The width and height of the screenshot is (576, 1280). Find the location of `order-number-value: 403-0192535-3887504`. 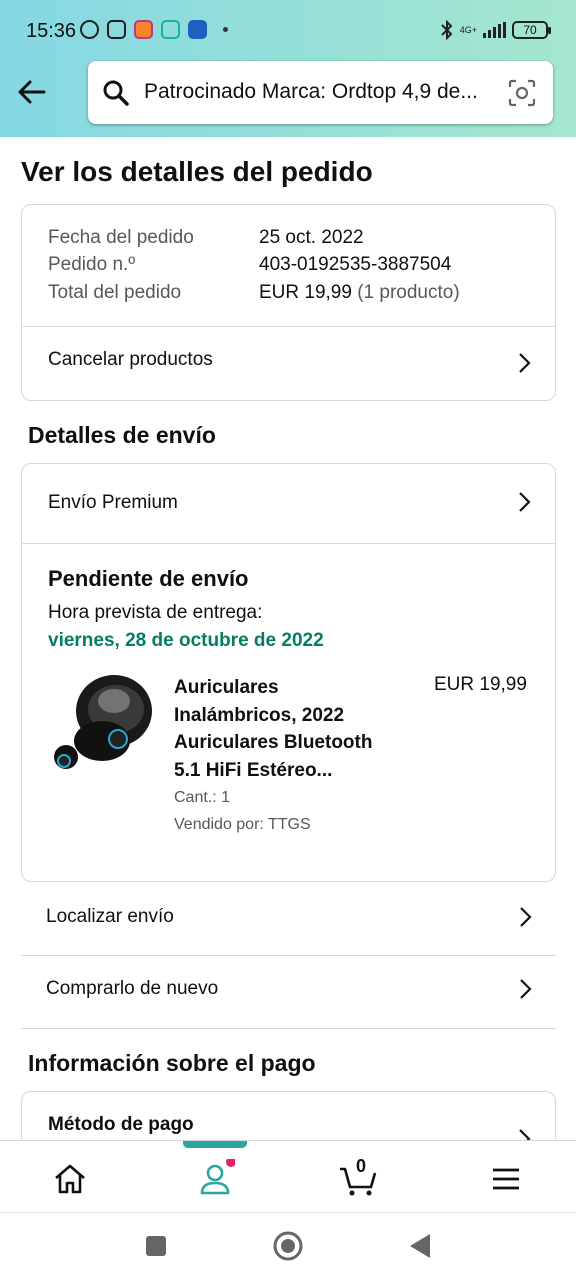

order-number-value: 403-0192535-3887504 is located at coordinates (355, 264).